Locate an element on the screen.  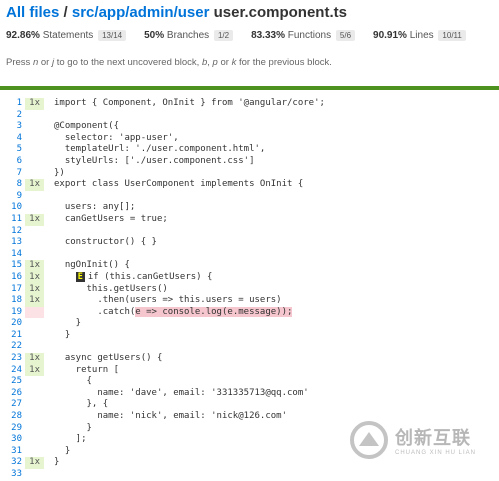
stat-label: Lines is located at coordinates (421, 35).